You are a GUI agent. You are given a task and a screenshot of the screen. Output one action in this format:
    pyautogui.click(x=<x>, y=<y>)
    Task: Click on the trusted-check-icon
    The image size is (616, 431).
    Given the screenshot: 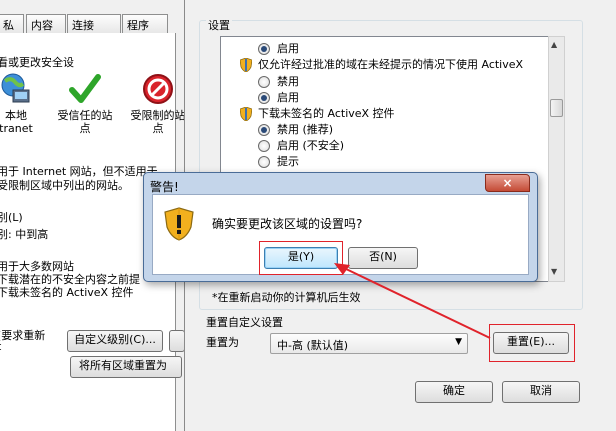 What is the action you would take?
    pyautogui.click(x=85, y=89)
    